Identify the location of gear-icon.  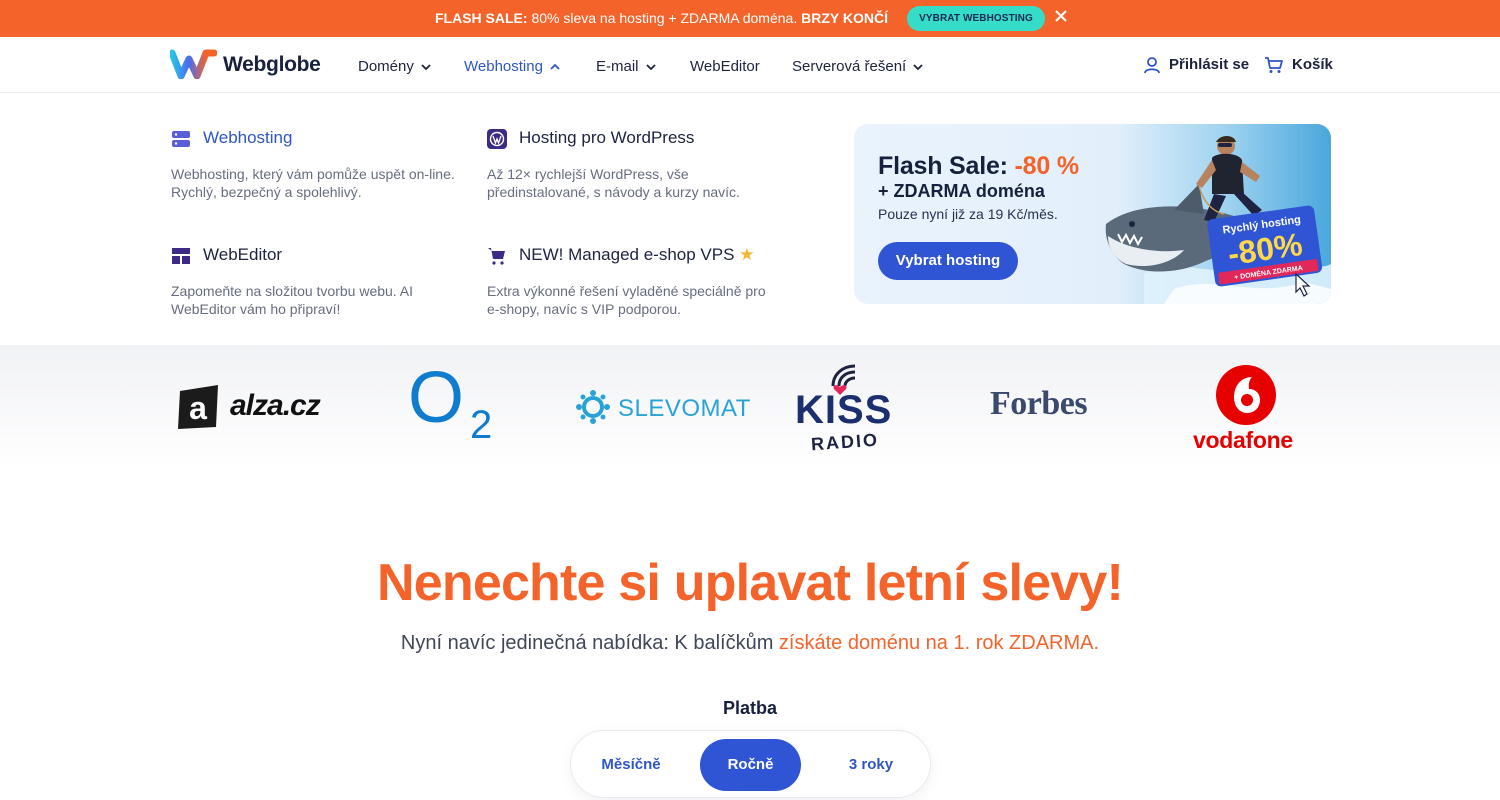
(593, 407).